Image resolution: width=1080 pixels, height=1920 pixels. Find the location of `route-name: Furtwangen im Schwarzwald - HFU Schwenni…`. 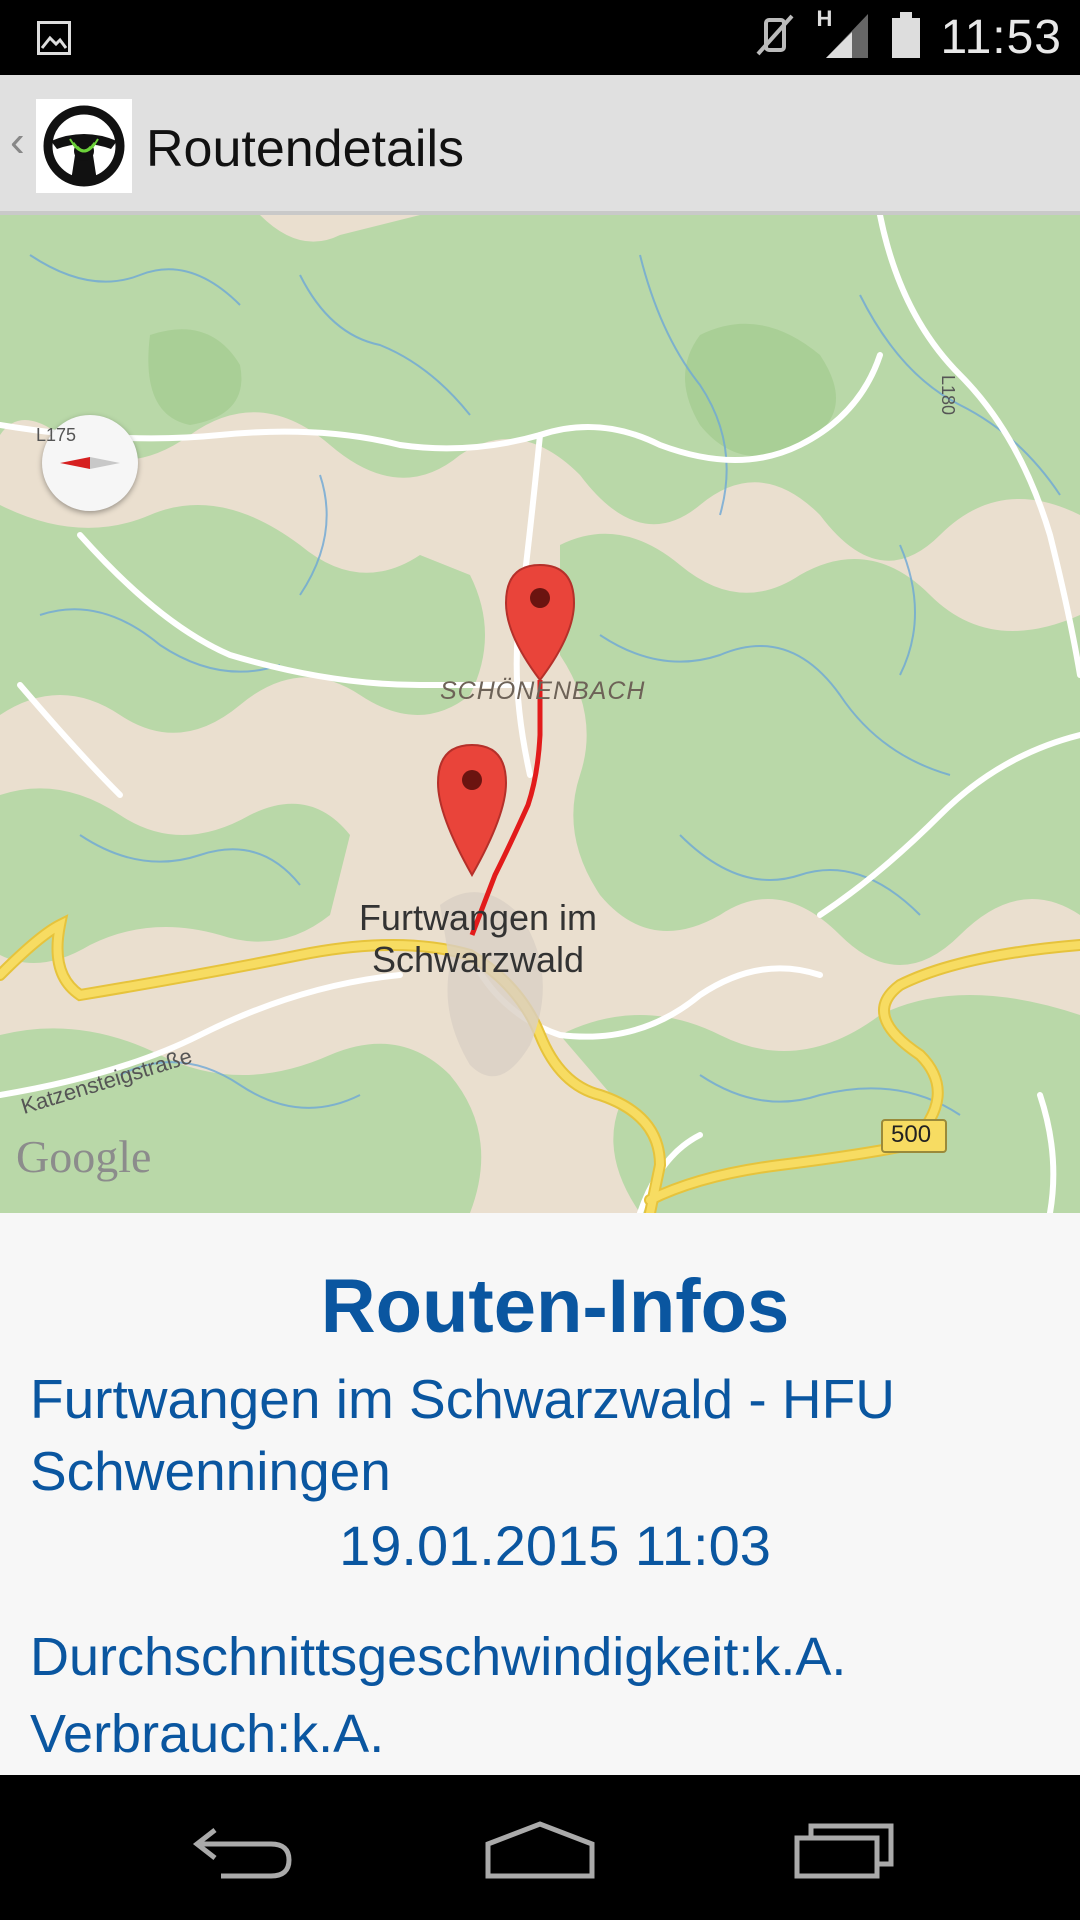

route-name: Furtwangen im Schwarzwald - HFU Schwenni… is located at coordinates (462, 1435).